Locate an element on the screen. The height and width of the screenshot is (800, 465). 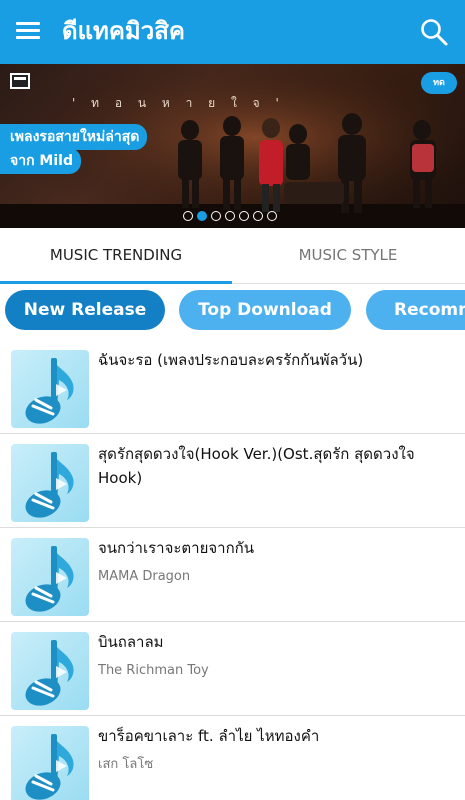
song-list-item: ขาร็อคขาเลาะ ft. ลำไย ไหทองคำ เสก โลโซ is located at coordinates (232, 758).